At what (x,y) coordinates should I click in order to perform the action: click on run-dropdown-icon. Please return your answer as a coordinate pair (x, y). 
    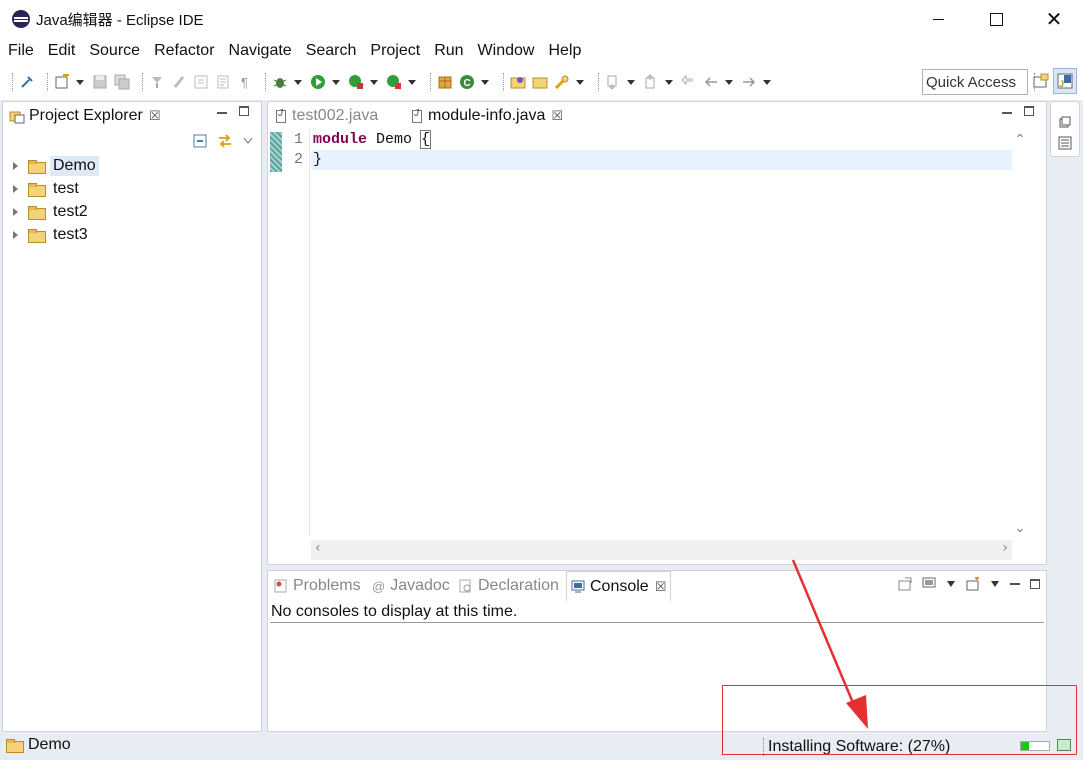
    Looking at the image, I should click on (336, 82).